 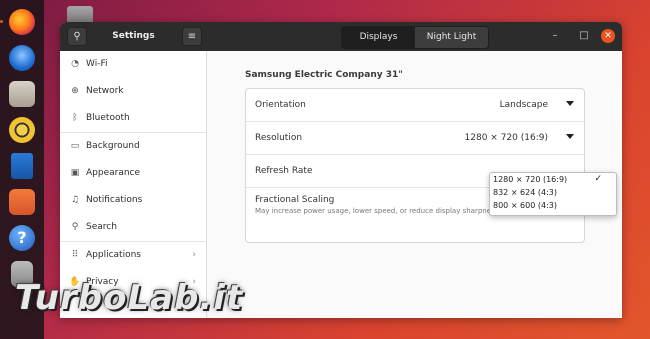 I want to click on sidebar-item-label: Wi-Fi, so click(x=97, y=64).